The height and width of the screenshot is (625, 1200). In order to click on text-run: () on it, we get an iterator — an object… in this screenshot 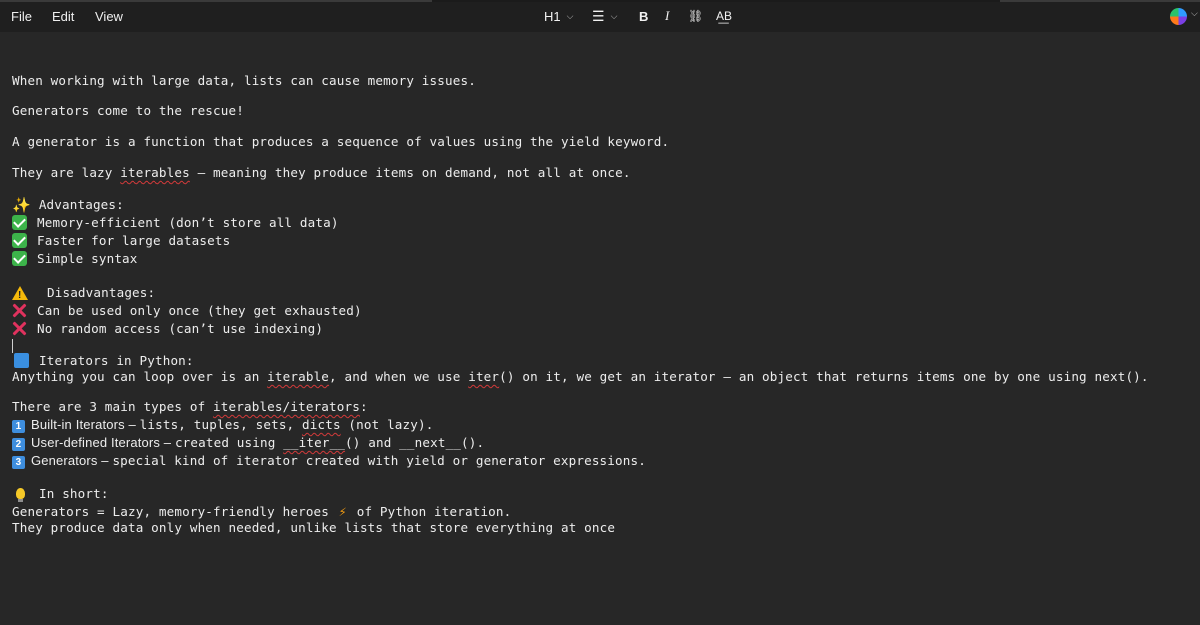, I will do `click(824, 376)`.